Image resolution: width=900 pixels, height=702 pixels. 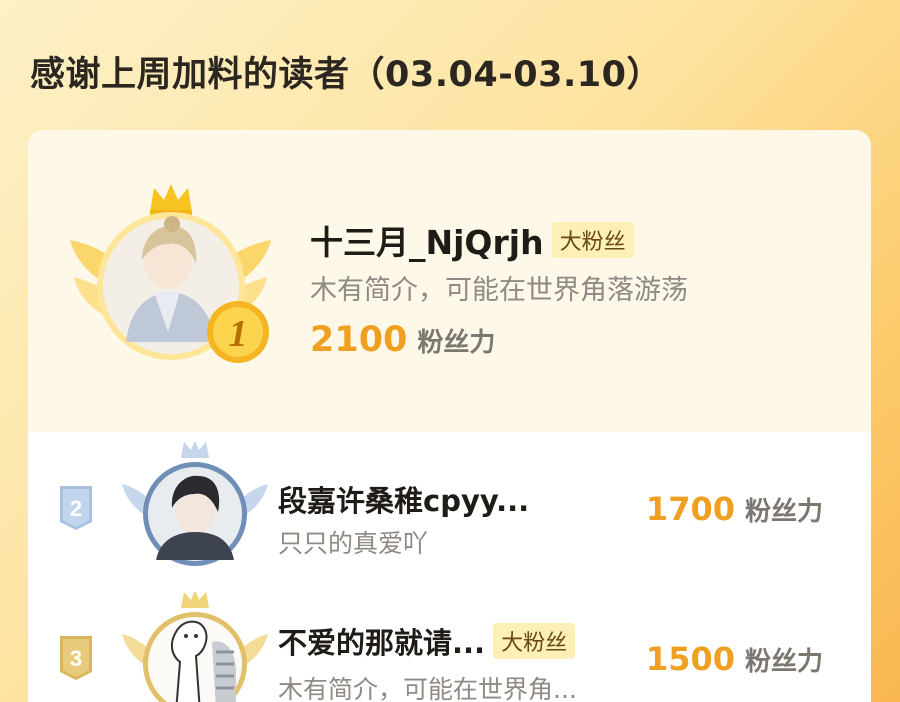 I want to click on rank-2-badge-icon: 2, so click(x=76, y=508).